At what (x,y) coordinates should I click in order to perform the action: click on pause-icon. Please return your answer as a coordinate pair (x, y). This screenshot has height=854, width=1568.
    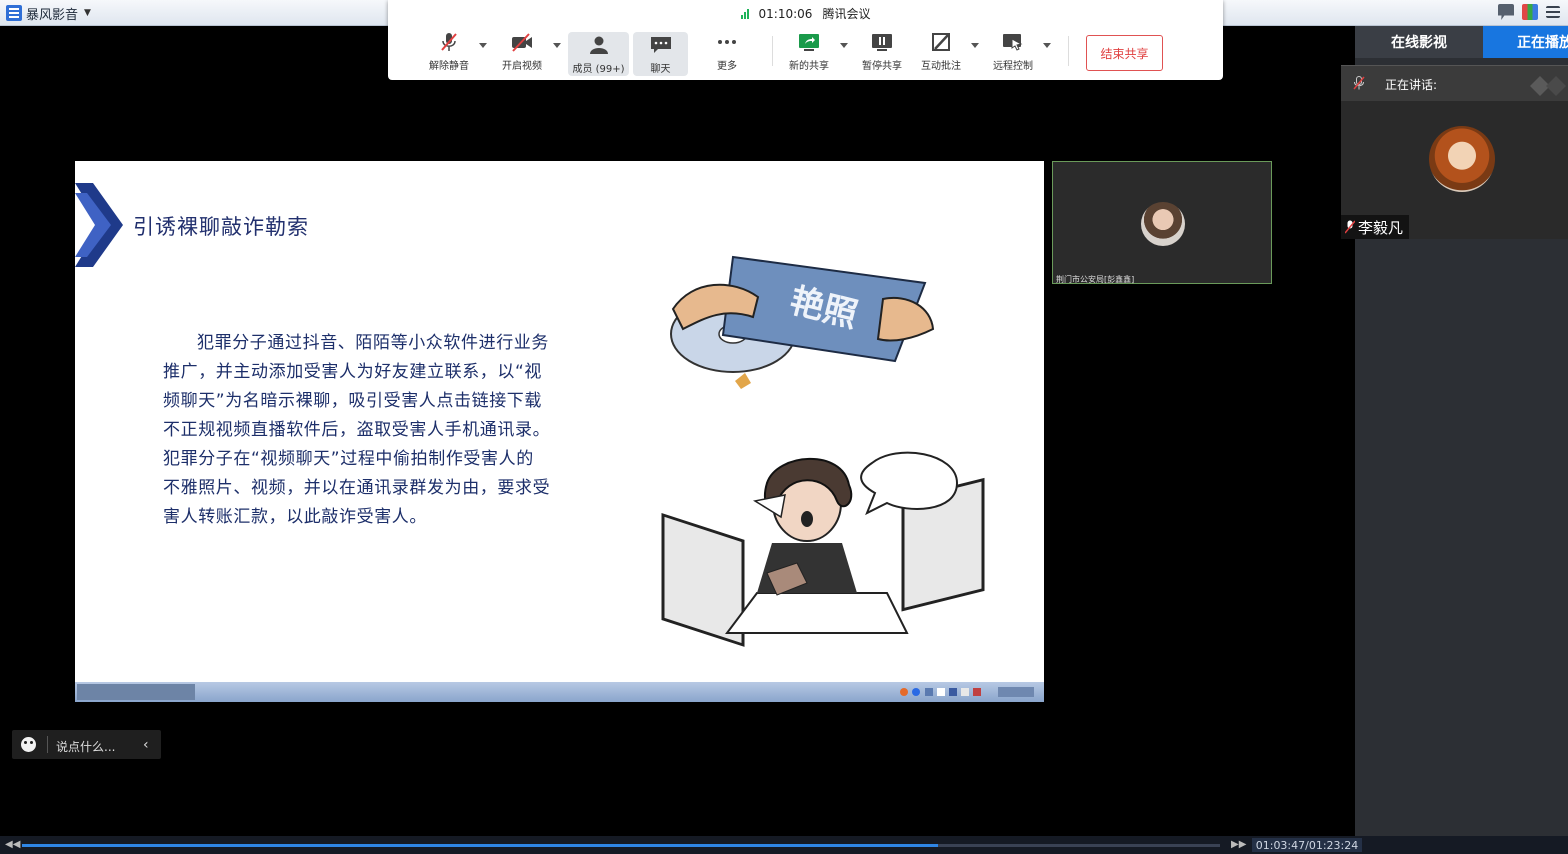
    Looking at the image, I should click on (882, 42).